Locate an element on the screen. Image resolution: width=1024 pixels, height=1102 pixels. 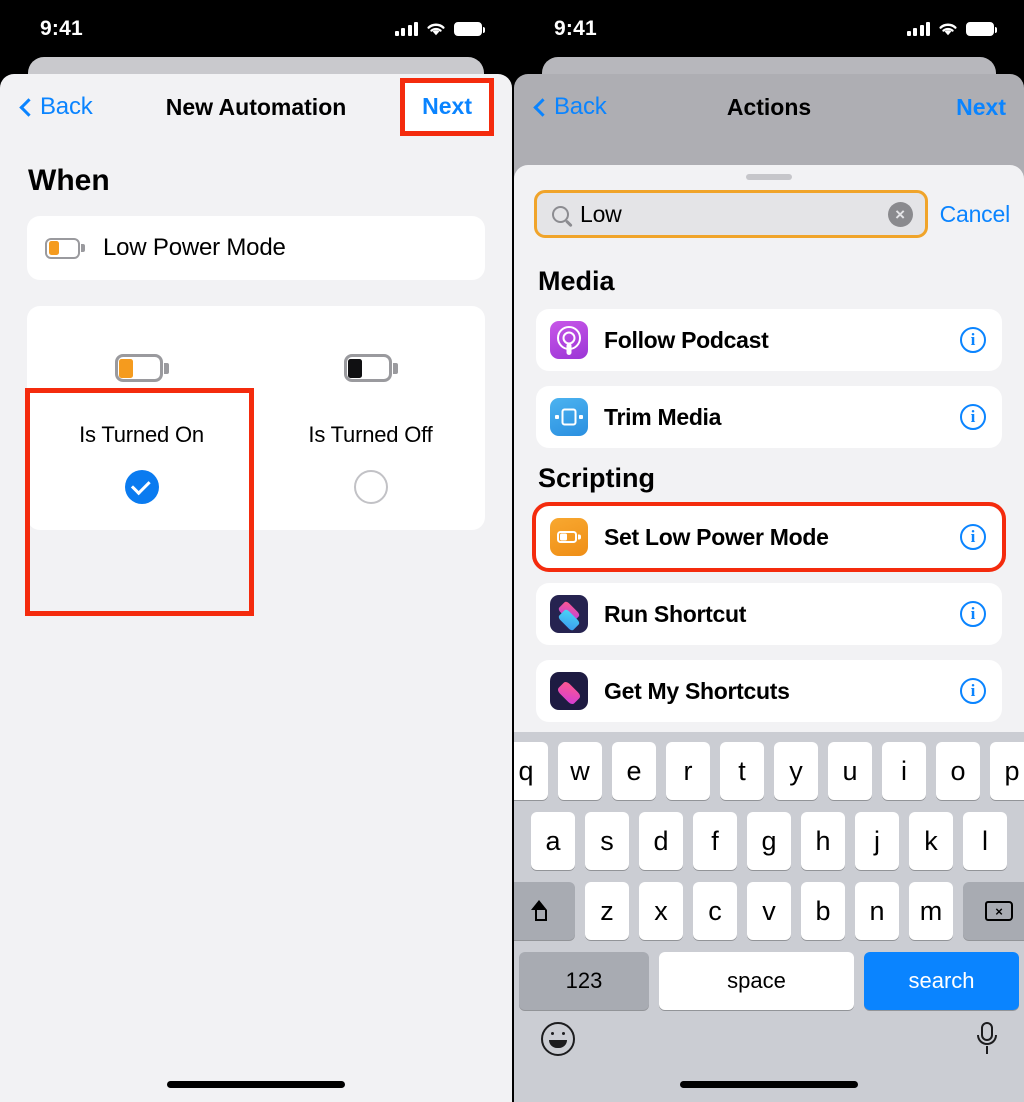
section-header-media: Media is located at coordinates (576, 281).